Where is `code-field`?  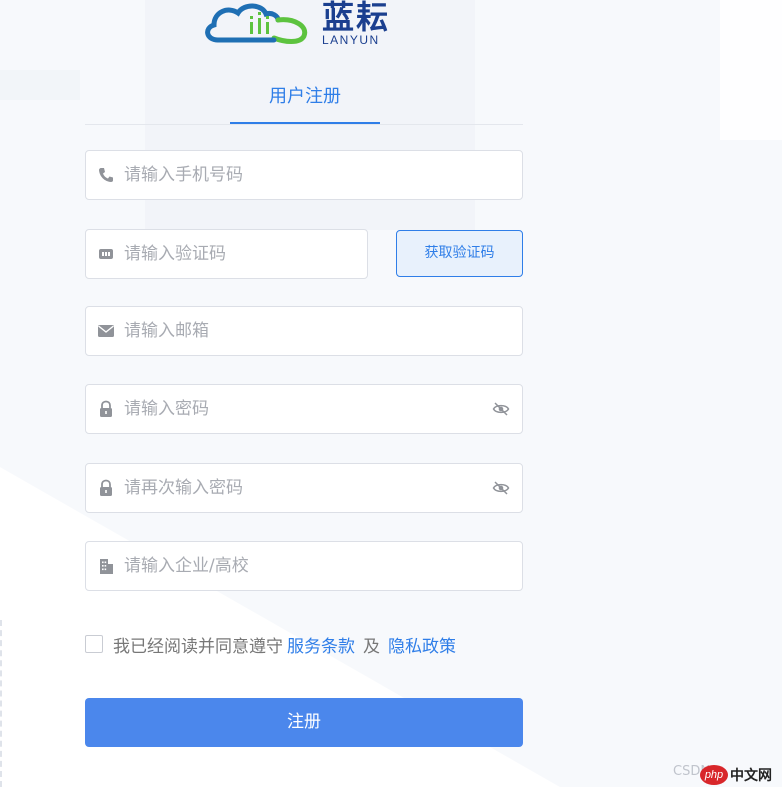
code-field is located at coordinates (226, 254).